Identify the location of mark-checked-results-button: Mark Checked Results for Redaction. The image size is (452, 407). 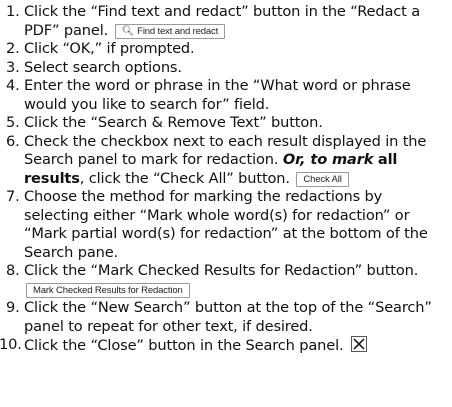
(108, 290).